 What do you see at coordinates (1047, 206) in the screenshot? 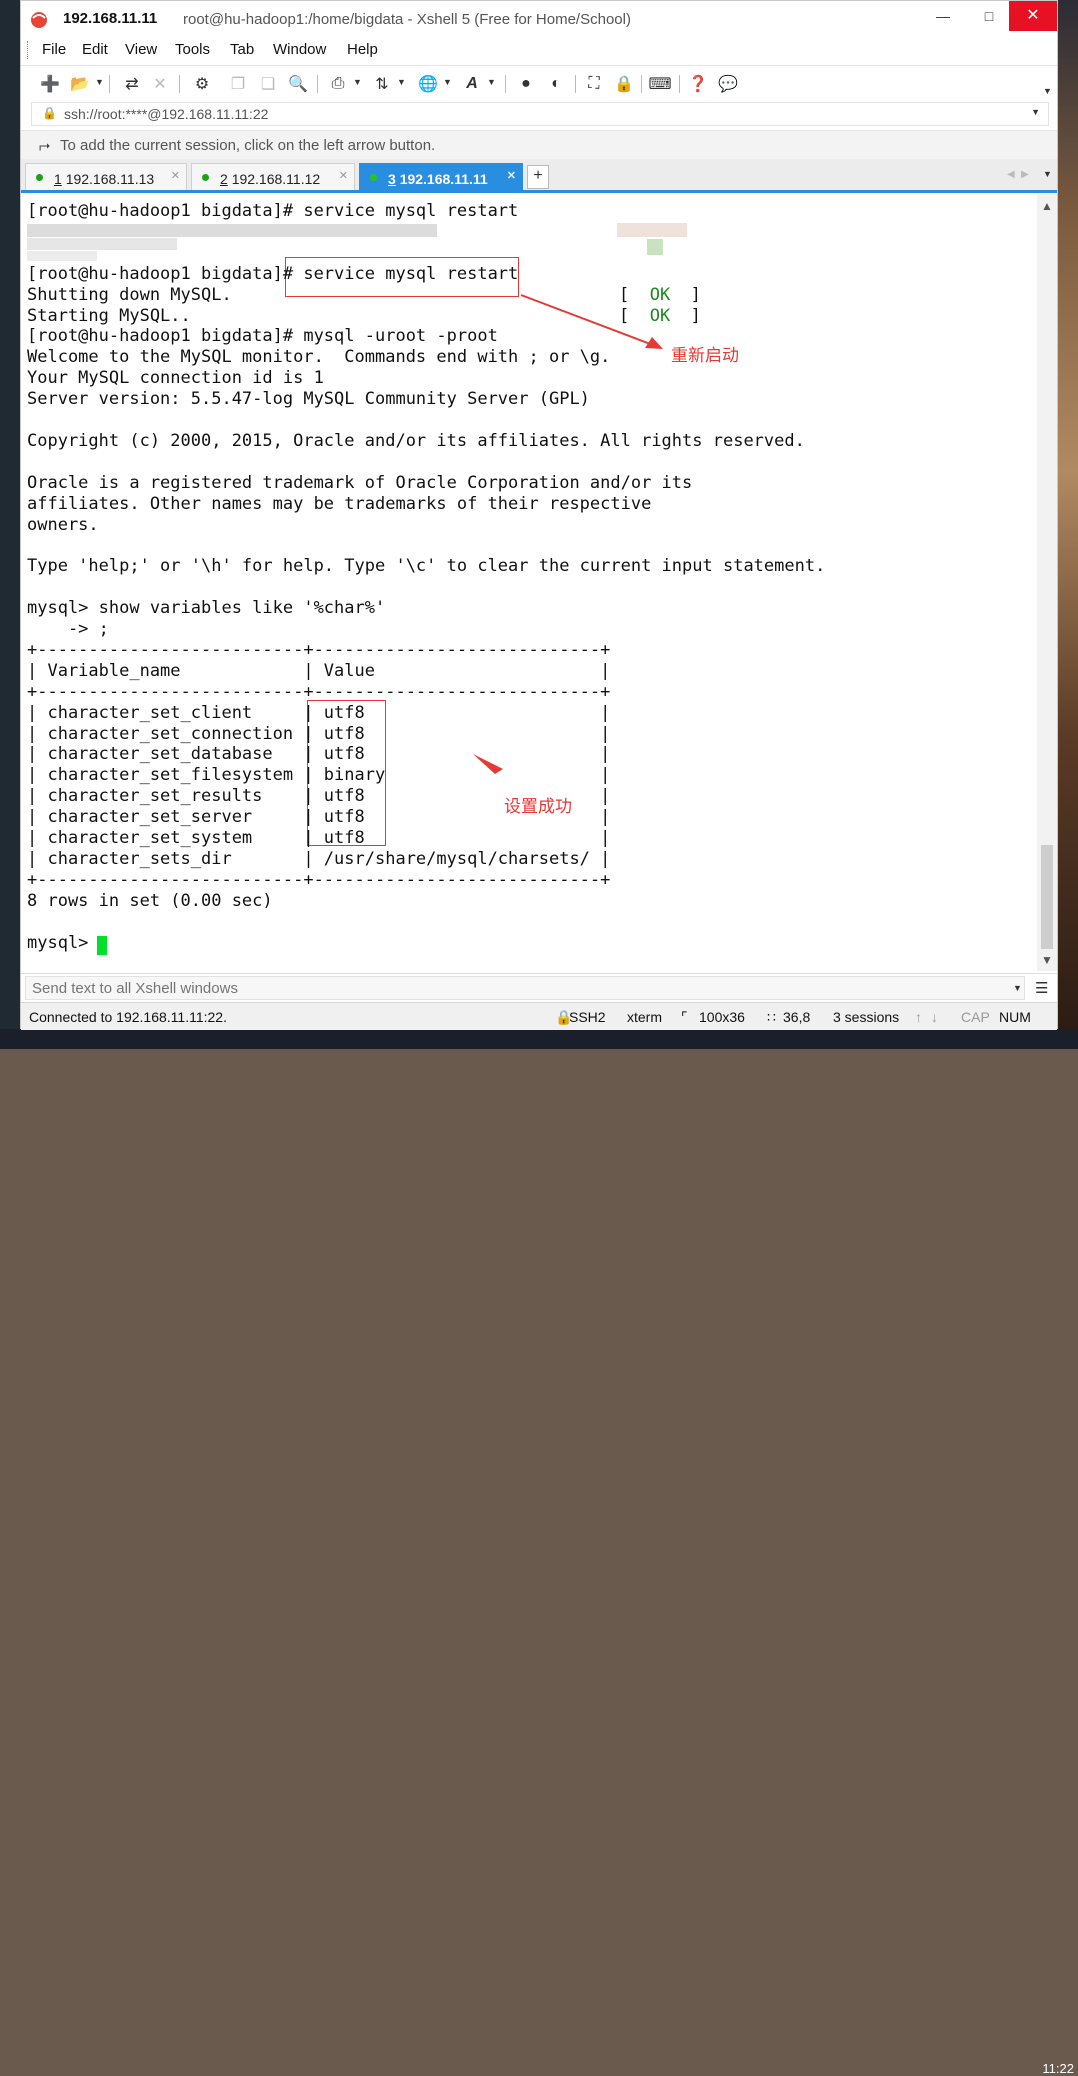
I see `scroll-up-icon: ▲` at bounding box center [1047, 206].